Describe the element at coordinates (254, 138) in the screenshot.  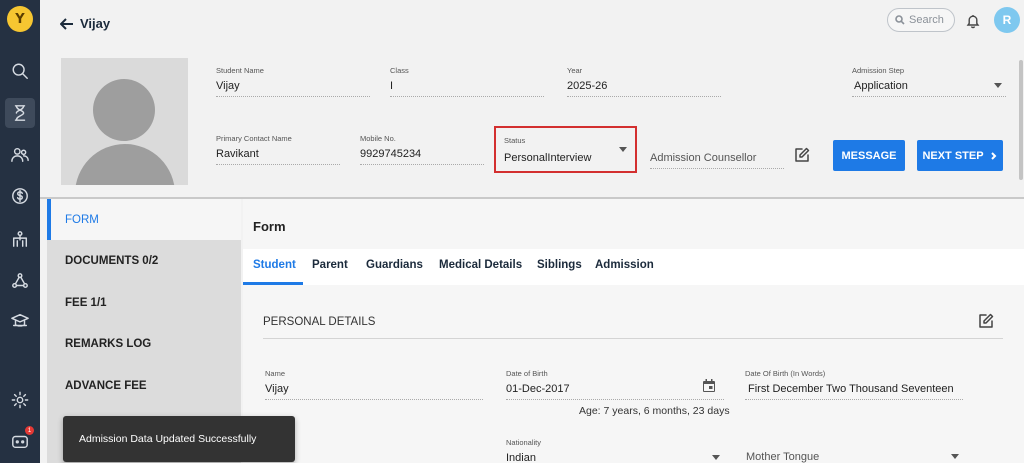
I see `primary-contact-label: Primary Contact Name` at that location.